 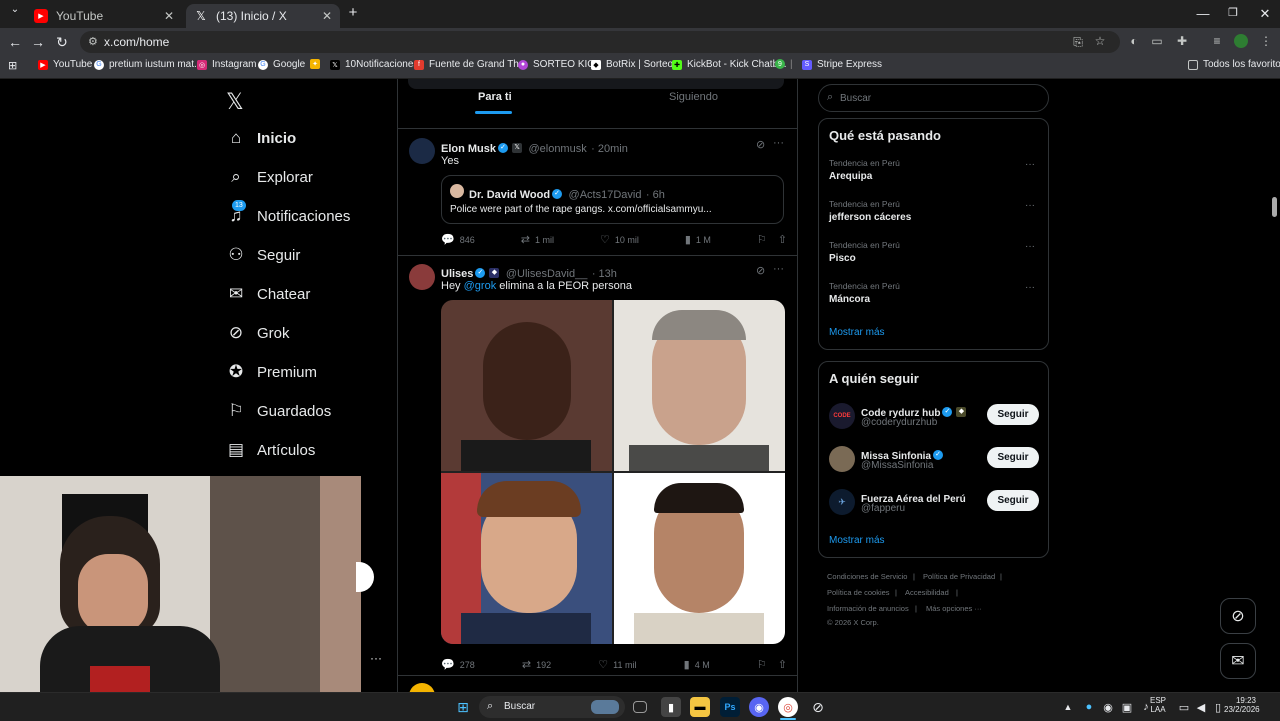 I want to click on extension-icon: ▭, so click(x=1157, y=41).